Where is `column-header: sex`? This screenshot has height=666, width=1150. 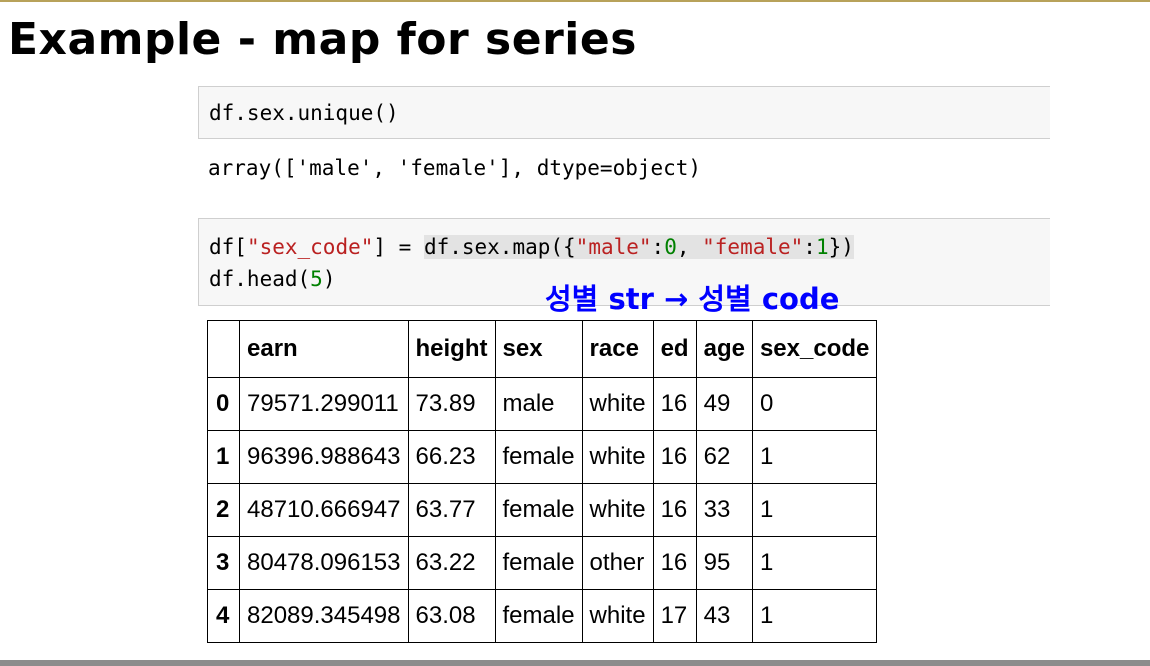
column-header: sex is located at coordinates (538, 349).